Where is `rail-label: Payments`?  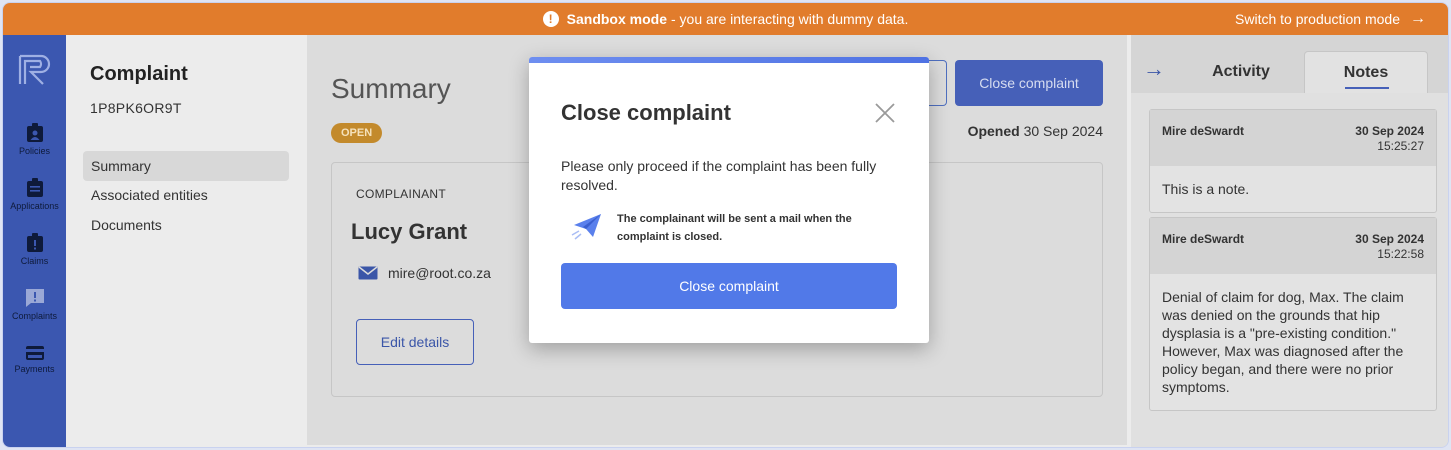 rail-label: Payments is located at coordinates (34, 369).